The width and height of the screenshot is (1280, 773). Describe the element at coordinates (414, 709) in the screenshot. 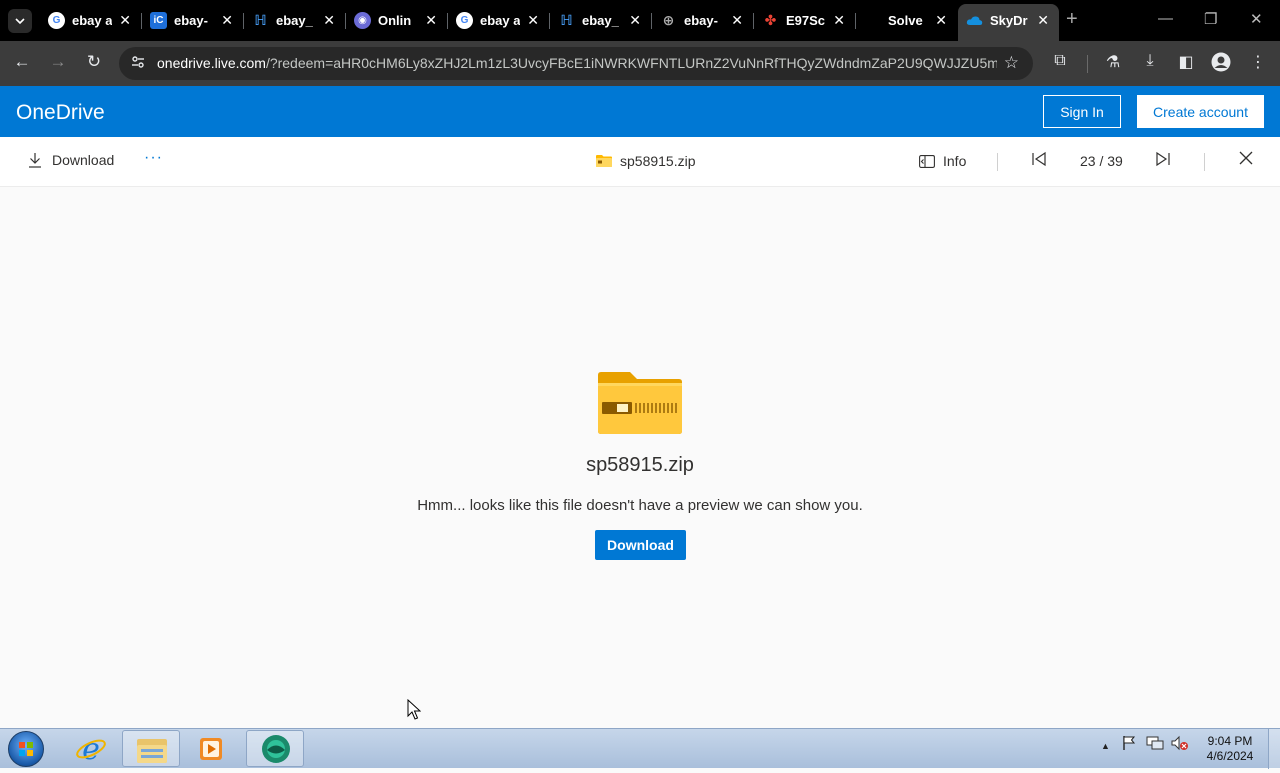

I see `mouse-cursor-icon` at that location.